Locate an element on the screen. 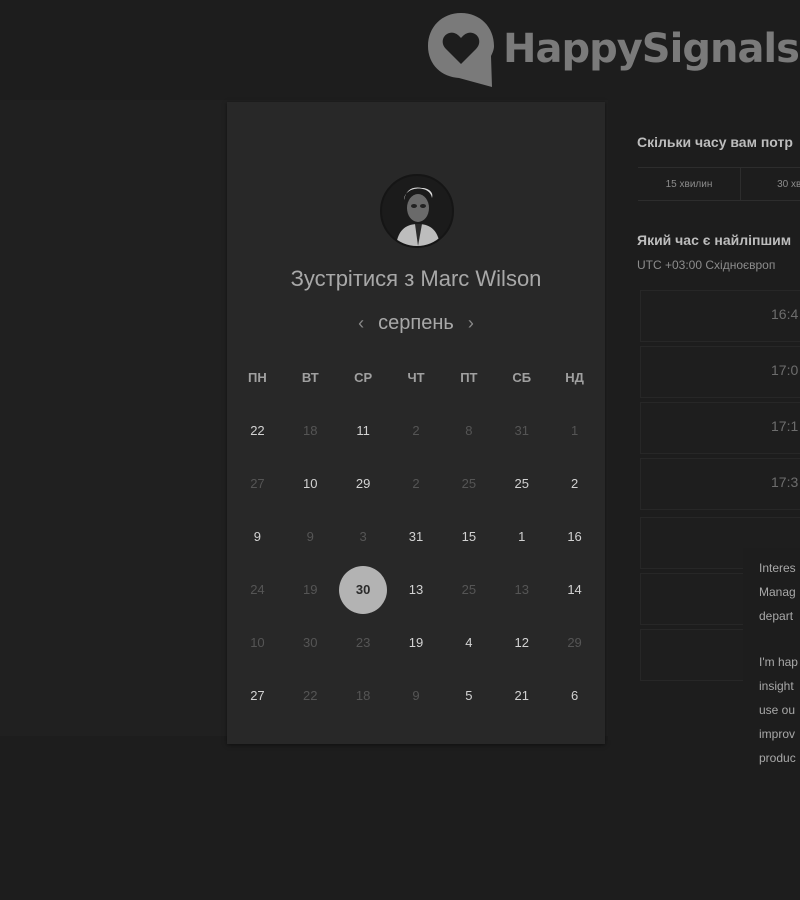 This screenshot has height=900, width=800. day-number: 11 is located at coordinates (363, 430).